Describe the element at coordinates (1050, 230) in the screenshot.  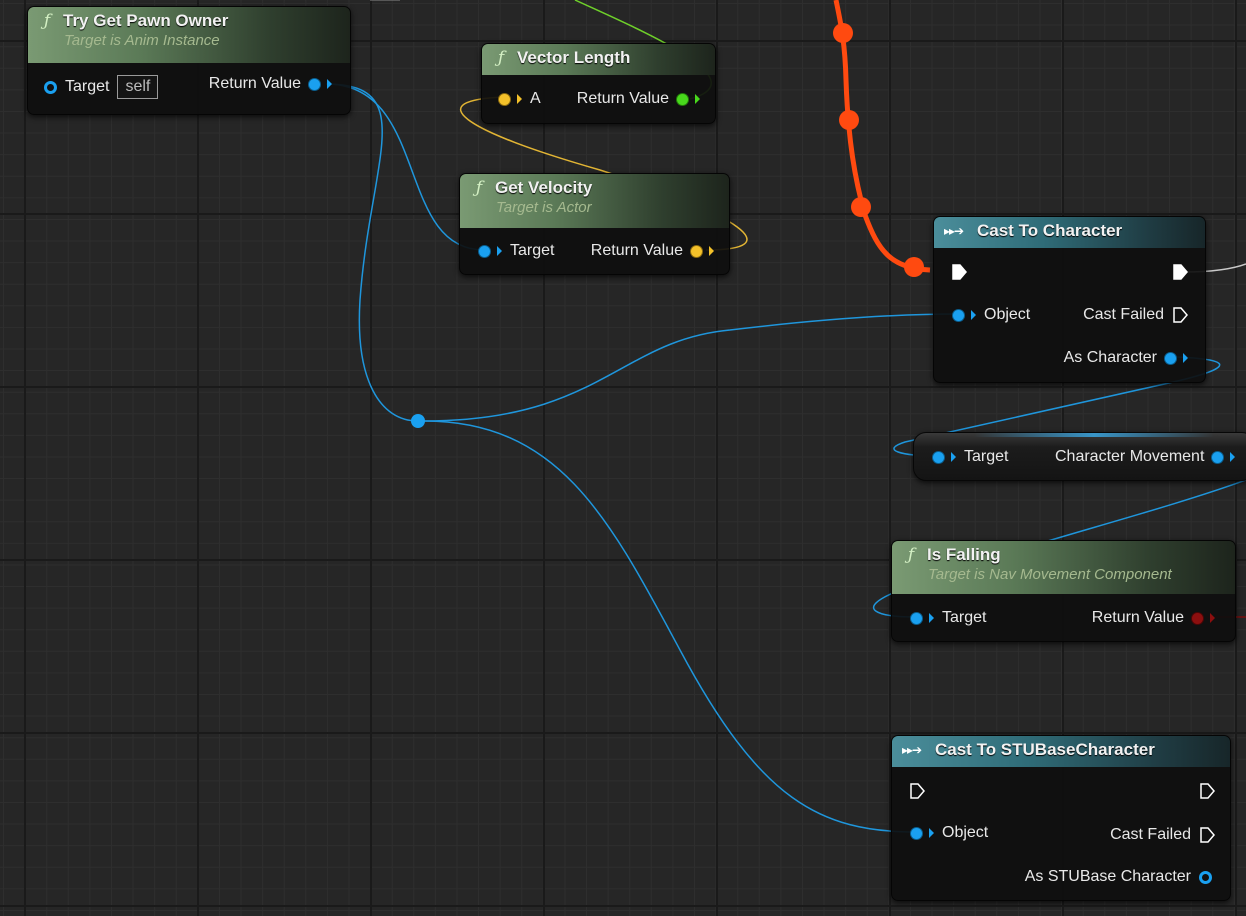
I see `node-title: Cast To Character` at that location.